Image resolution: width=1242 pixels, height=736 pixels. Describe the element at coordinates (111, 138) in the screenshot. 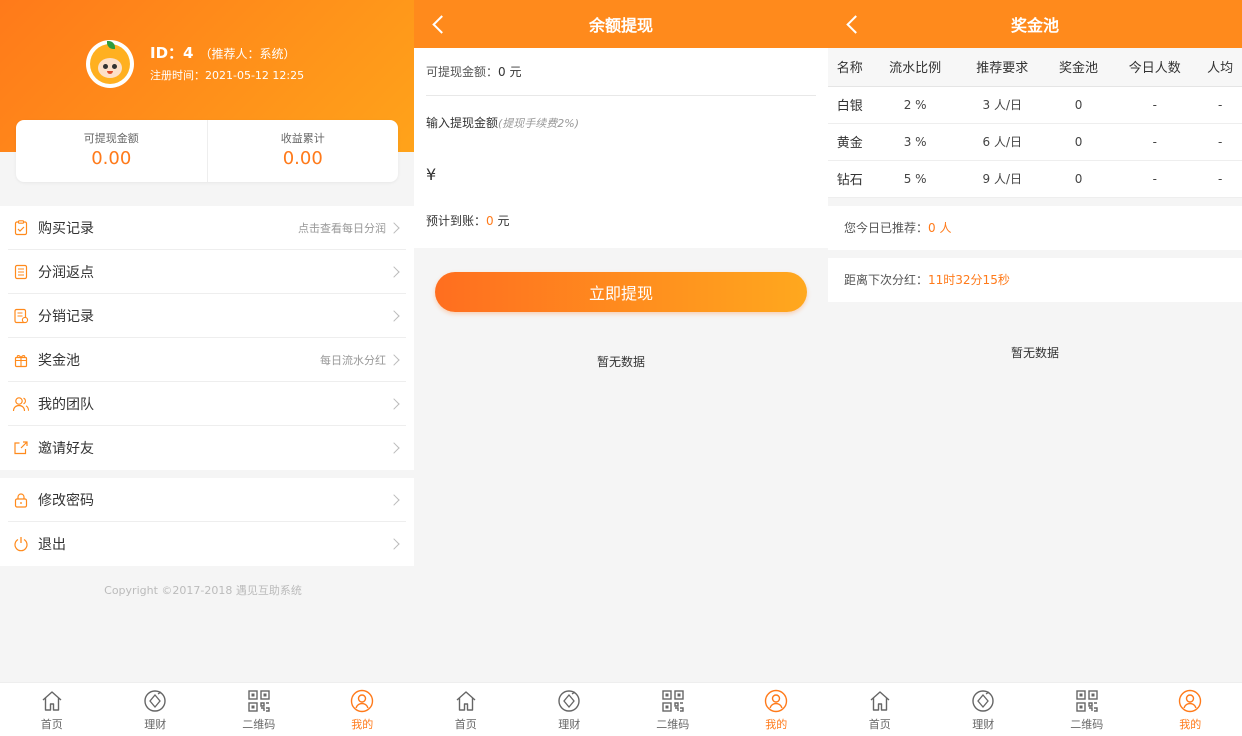

I see `stat-label: 可提现金额` at that location.